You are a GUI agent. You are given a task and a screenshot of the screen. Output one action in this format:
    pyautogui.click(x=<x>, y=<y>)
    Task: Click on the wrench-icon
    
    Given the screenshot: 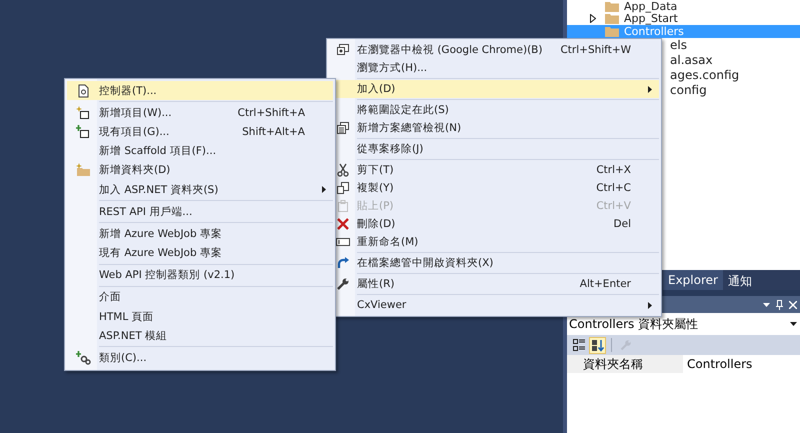 What is the action you would take?
    pyautogui.click(x=626, y=345)
    